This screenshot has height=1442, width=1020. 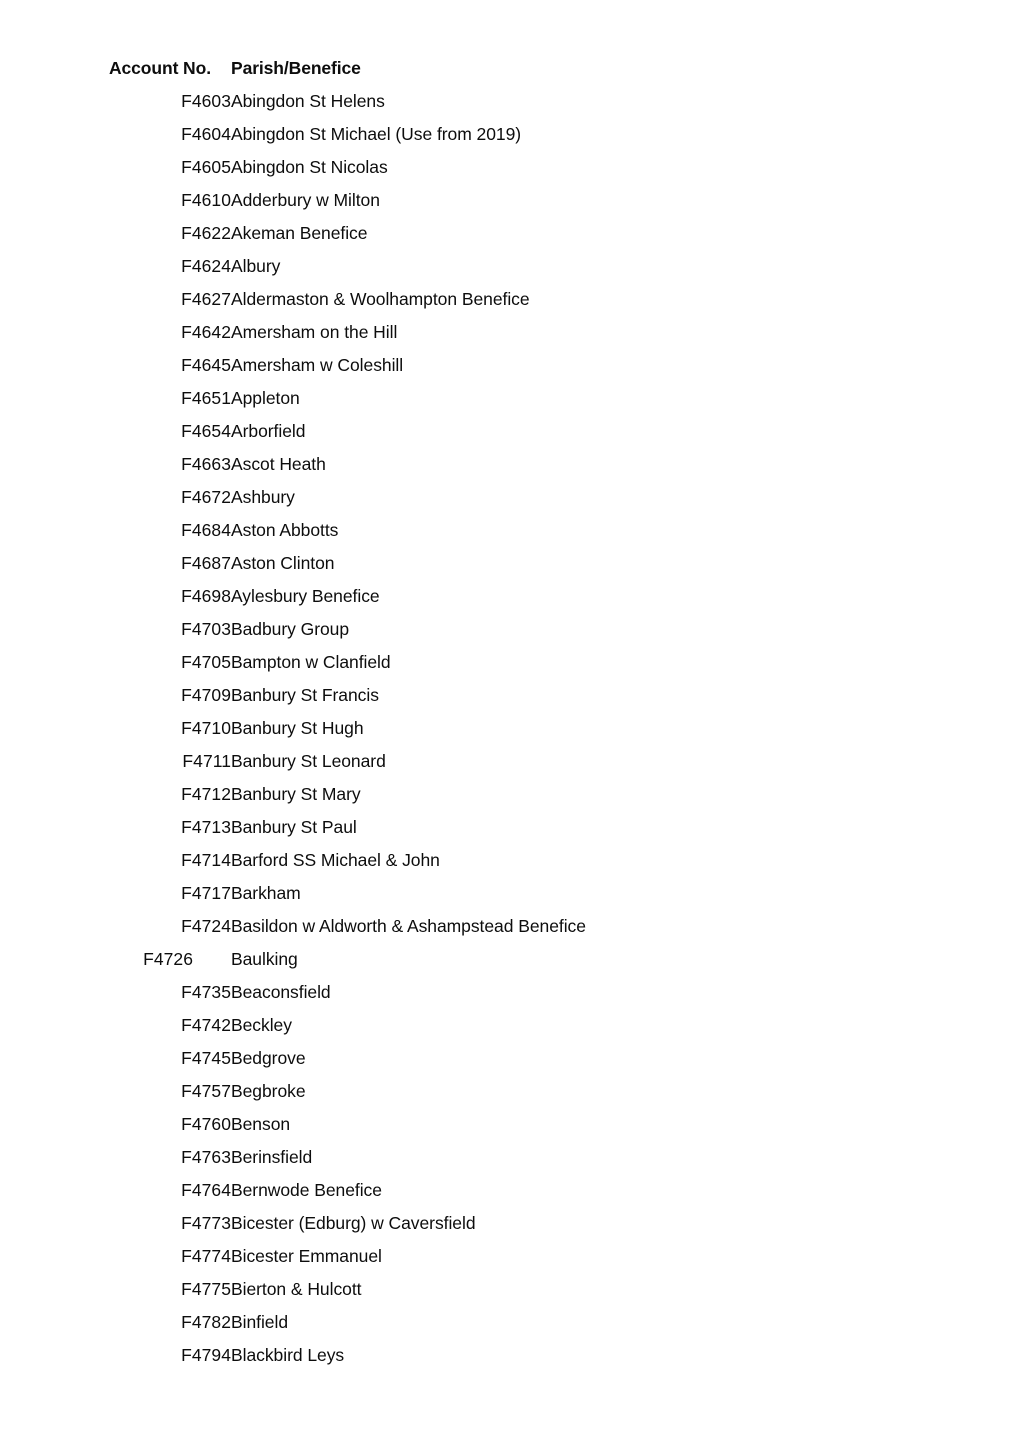 What do you see at coordinates (520, 101) in the screenshot?
I see `table-row: F4603 Abingdon St Helens` at bounding box center [520, 101].